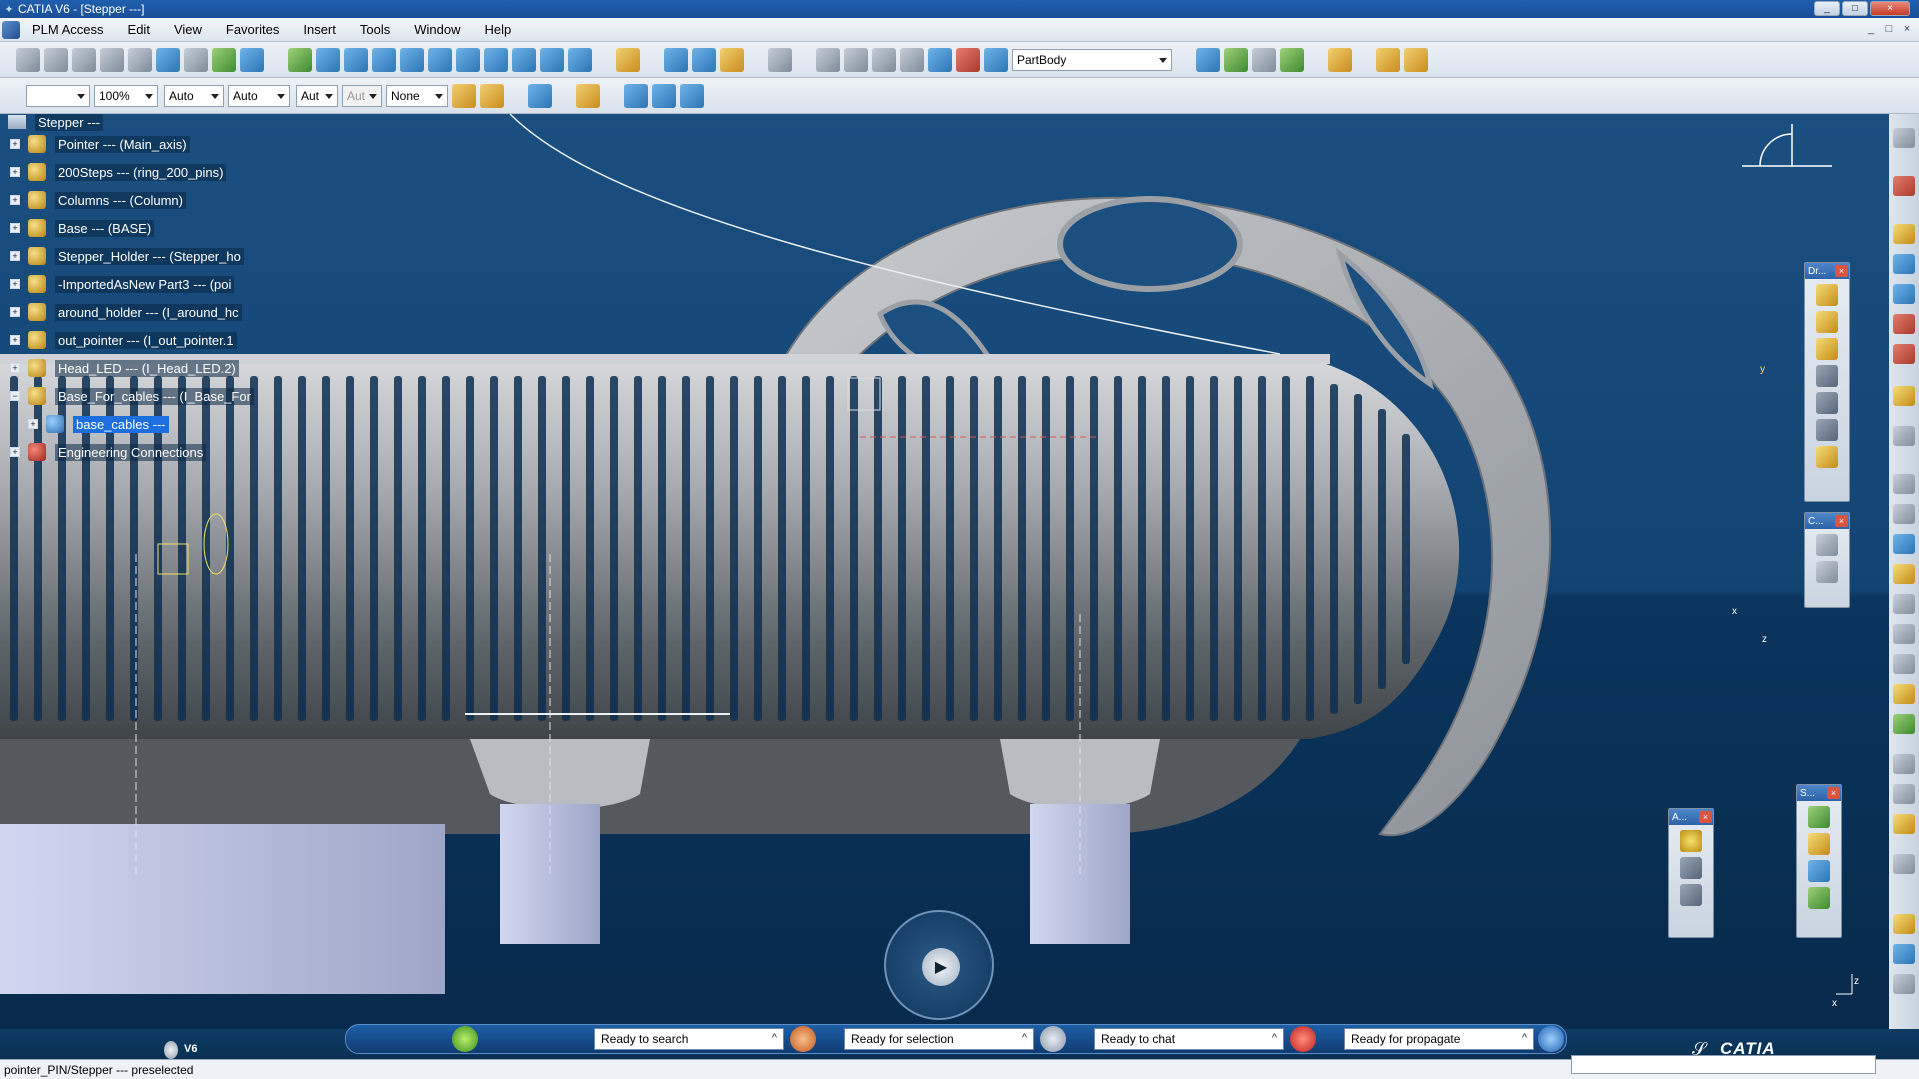  Describe the element at coordinates (1904, 664) in the screenshot. I see `draft-icon` at that location.